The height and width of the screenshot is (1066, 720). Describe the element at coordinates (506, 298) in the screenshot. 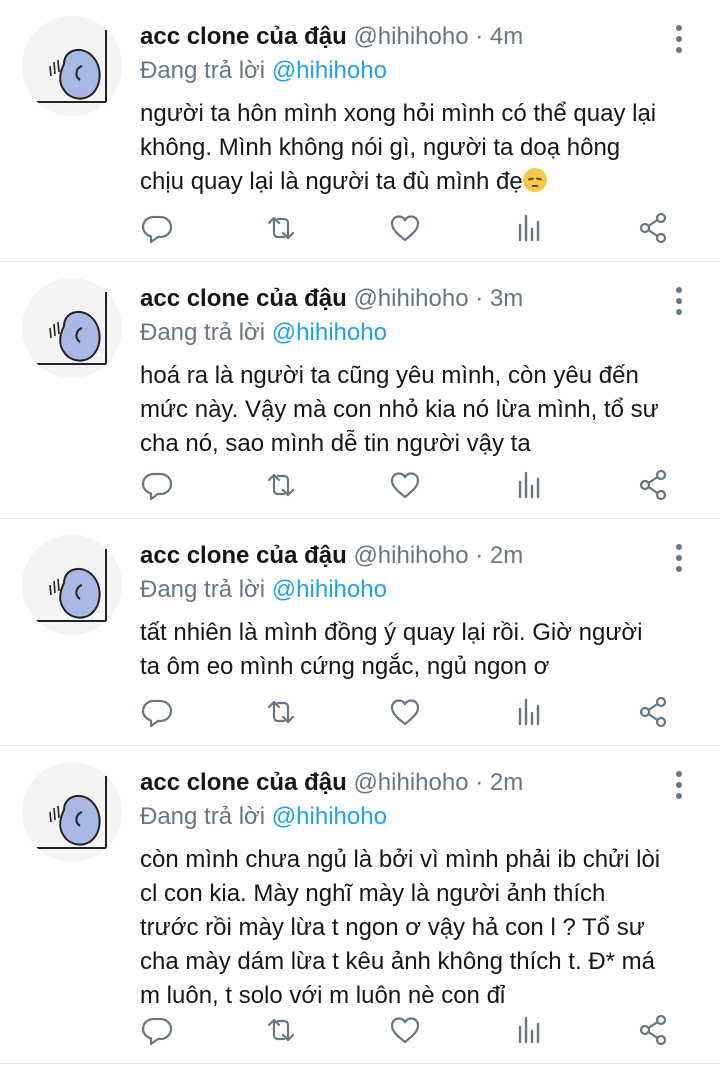

I see `timestamp: 3m` at that location.